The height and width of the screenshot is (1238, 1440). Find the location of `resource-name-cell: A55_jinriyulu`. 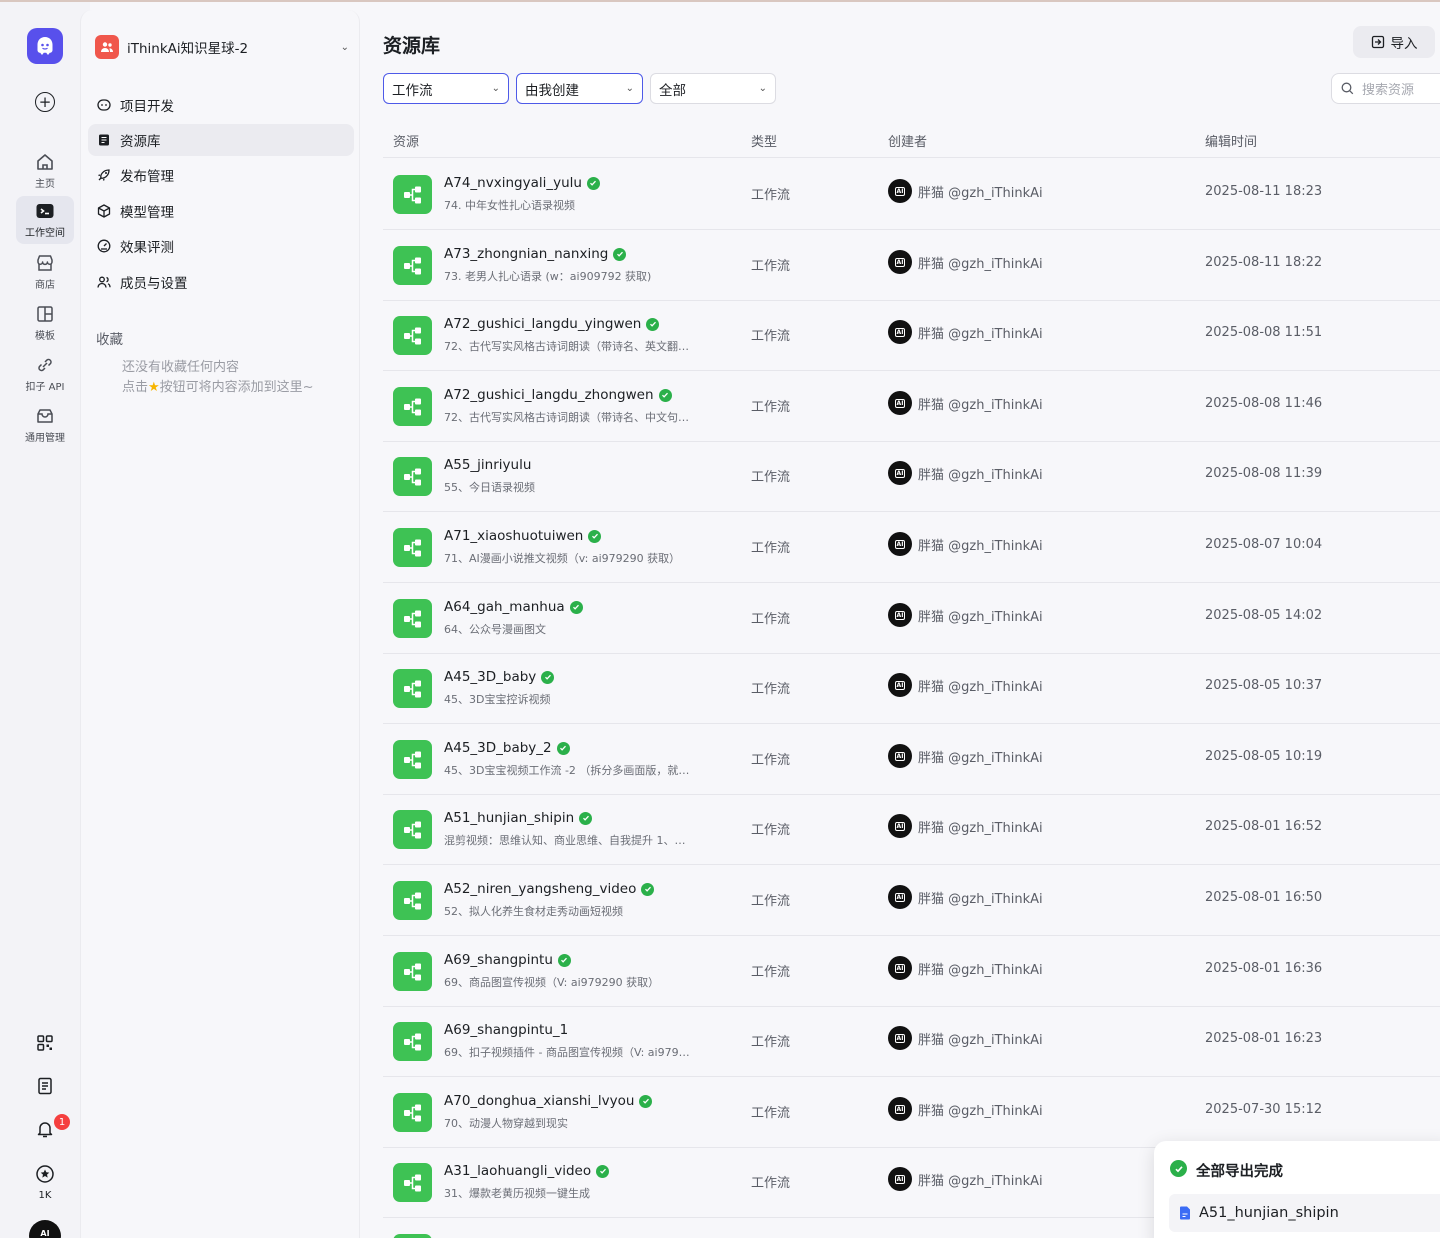

resource-name-cell: A55_jinriyulu is located at coordinates (487, 465).